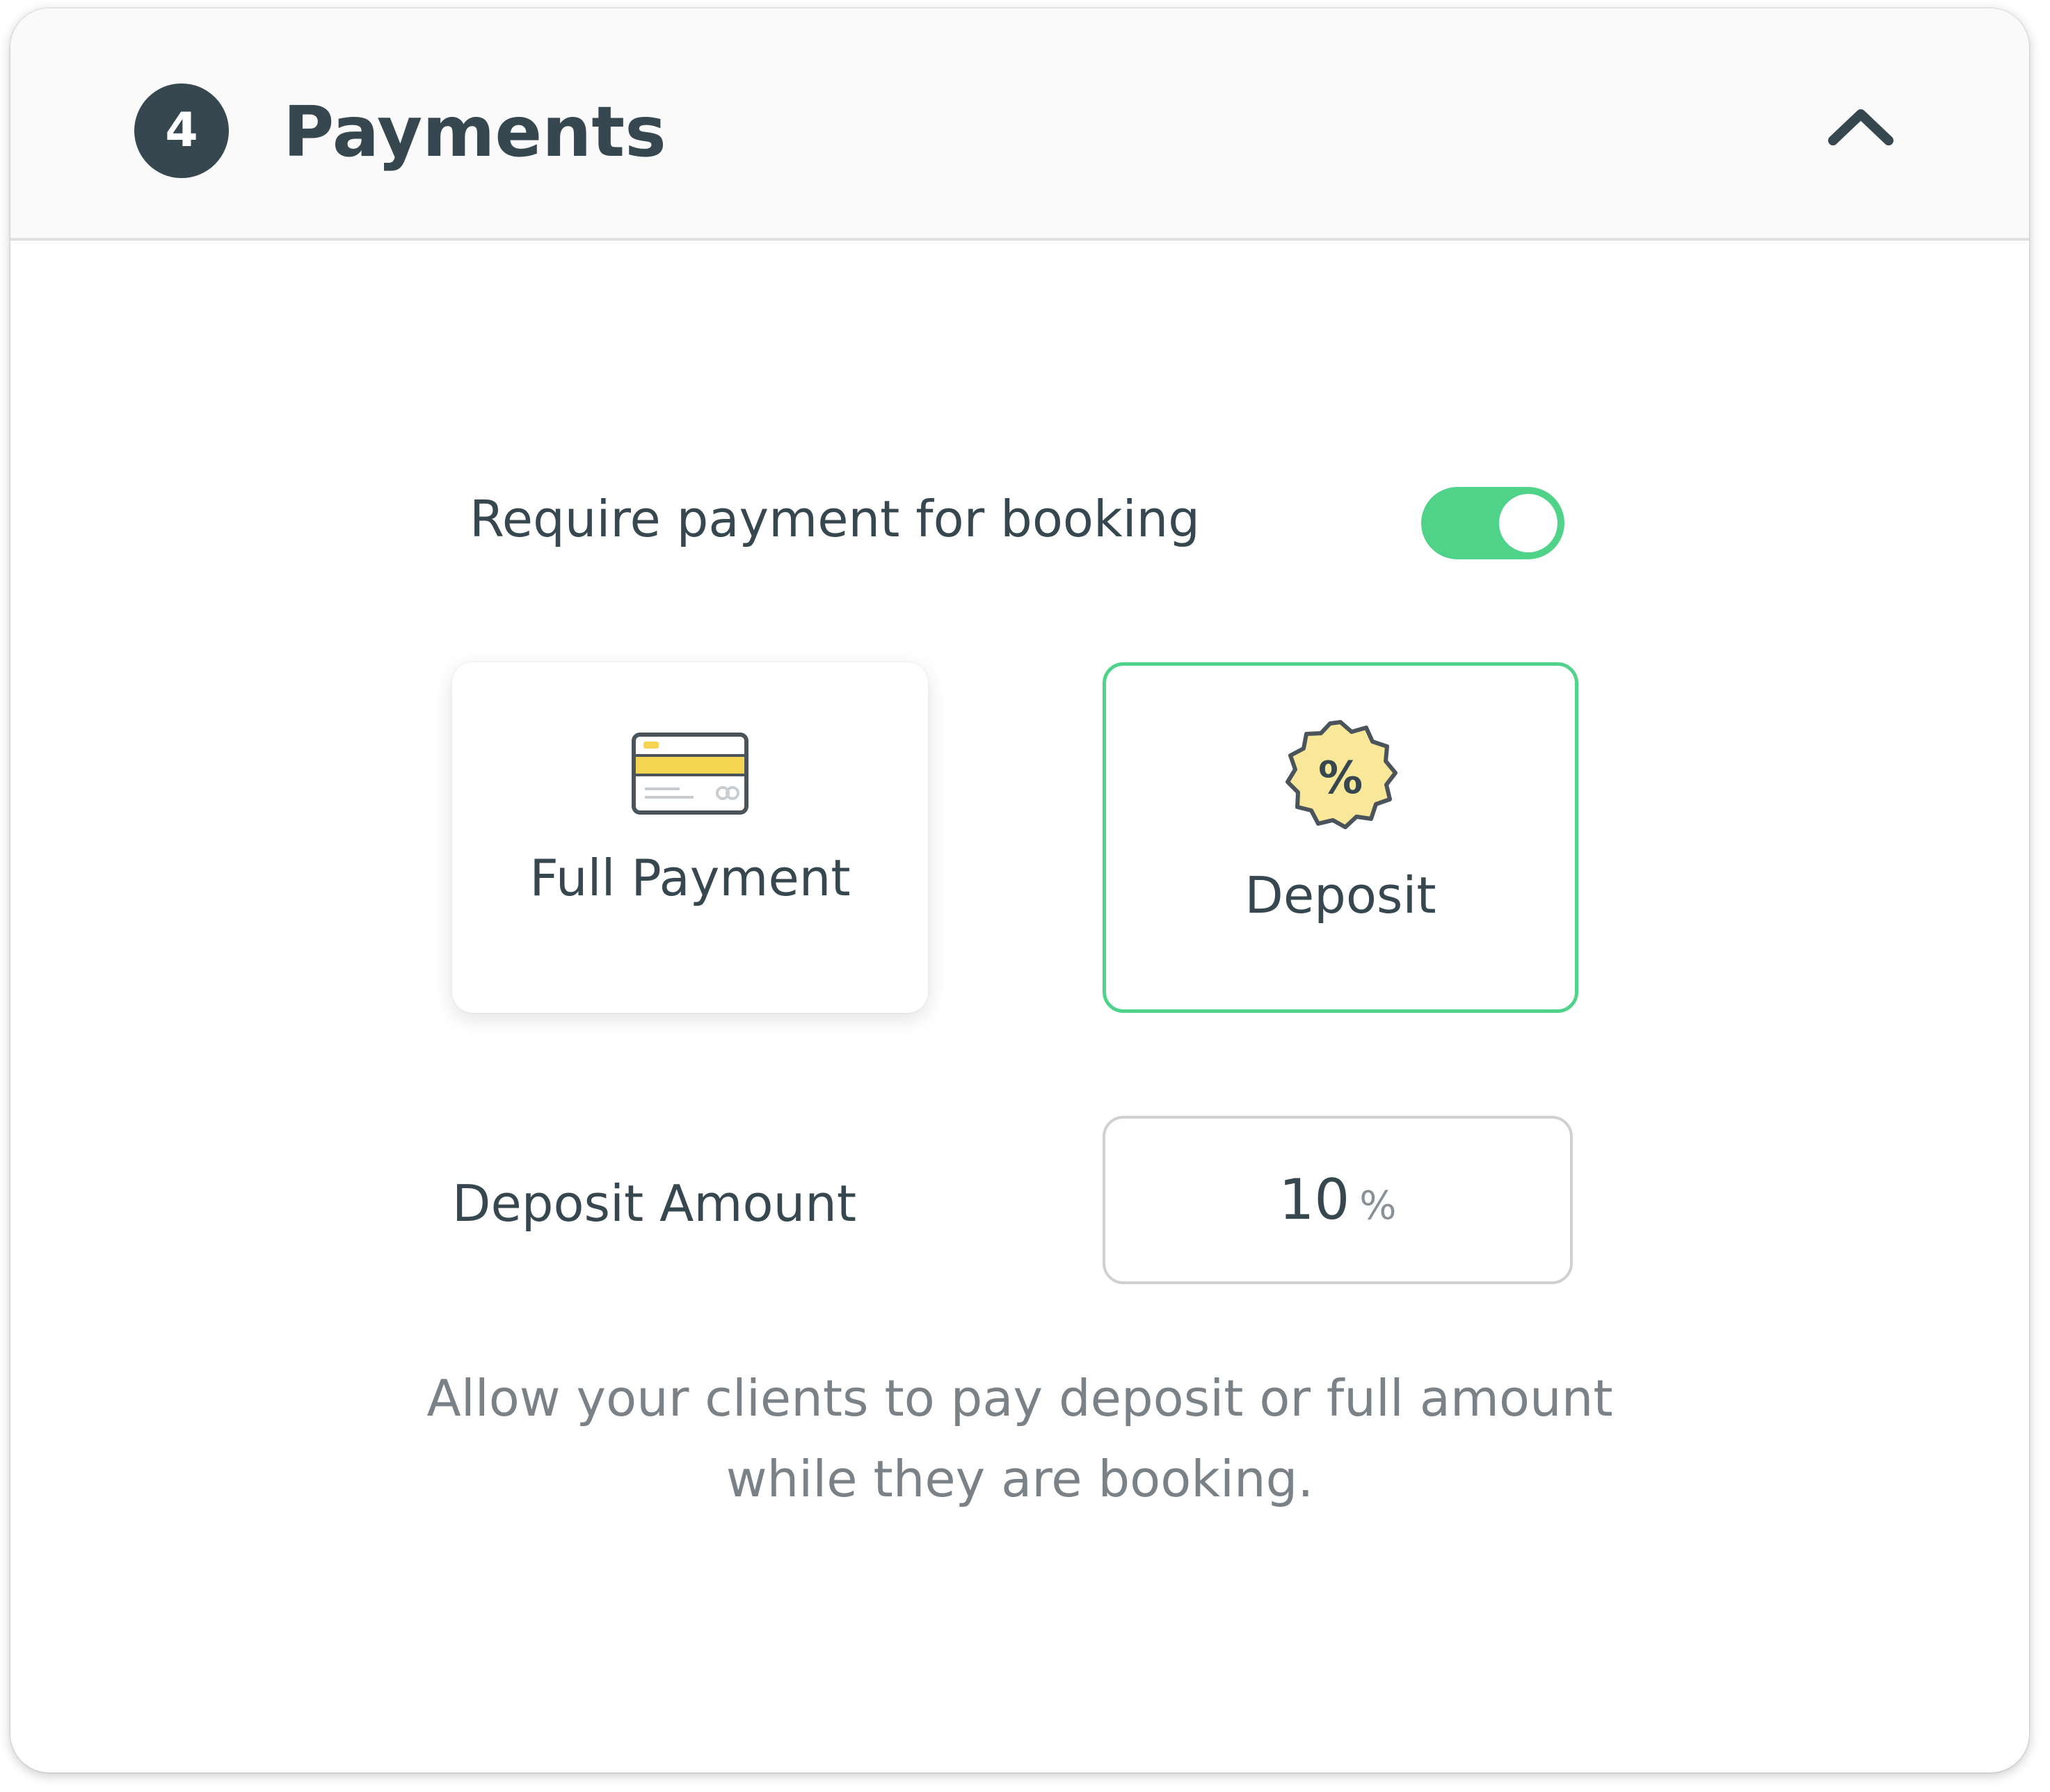  Describe the element at coordinates (690, 878) in the screenshot. I see `full-payment-label: Full Payment` at that location.